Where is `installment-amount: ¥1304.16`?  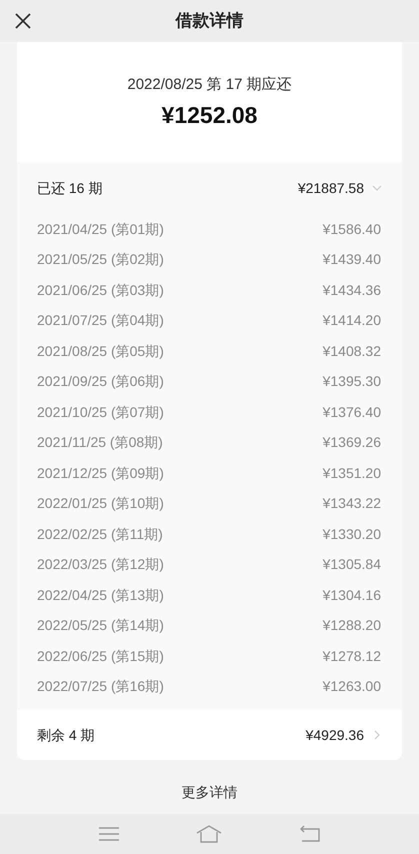 installment-amount: ¥1304.16 is located at coordinates (351, 595).